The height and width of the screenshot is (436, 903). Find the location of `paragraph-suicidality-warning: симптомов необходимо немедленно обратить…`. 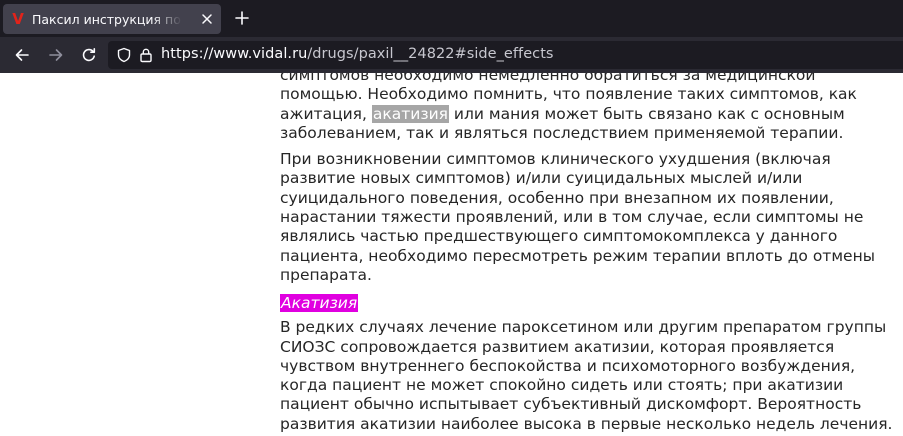

paragraph-suicidality-warning: симптомов необходимо немедленно обратить… is located at coordinates (591, 108).